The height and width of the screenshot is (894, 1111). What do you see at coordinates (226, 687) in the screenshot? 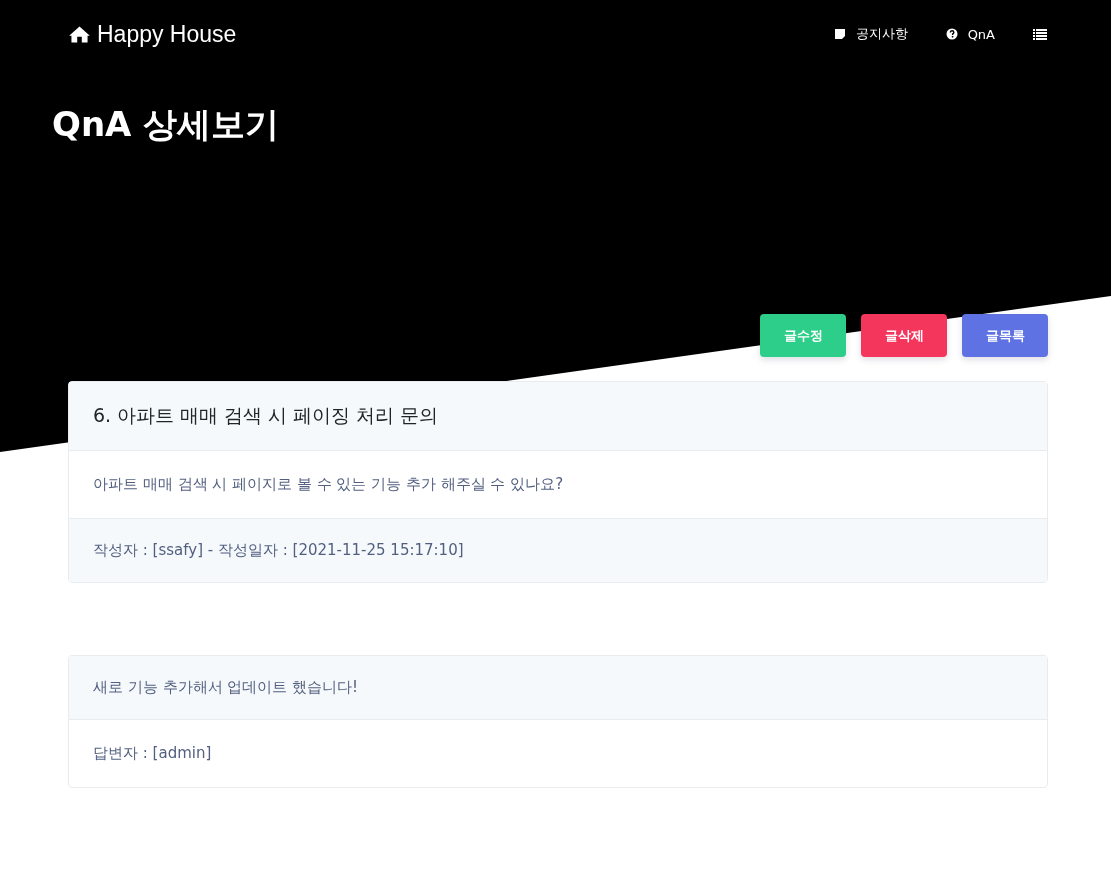
I see `answer-body: 새로 기능 추가해서 업데이트 했습니다!` at bounding box center [226, 687].